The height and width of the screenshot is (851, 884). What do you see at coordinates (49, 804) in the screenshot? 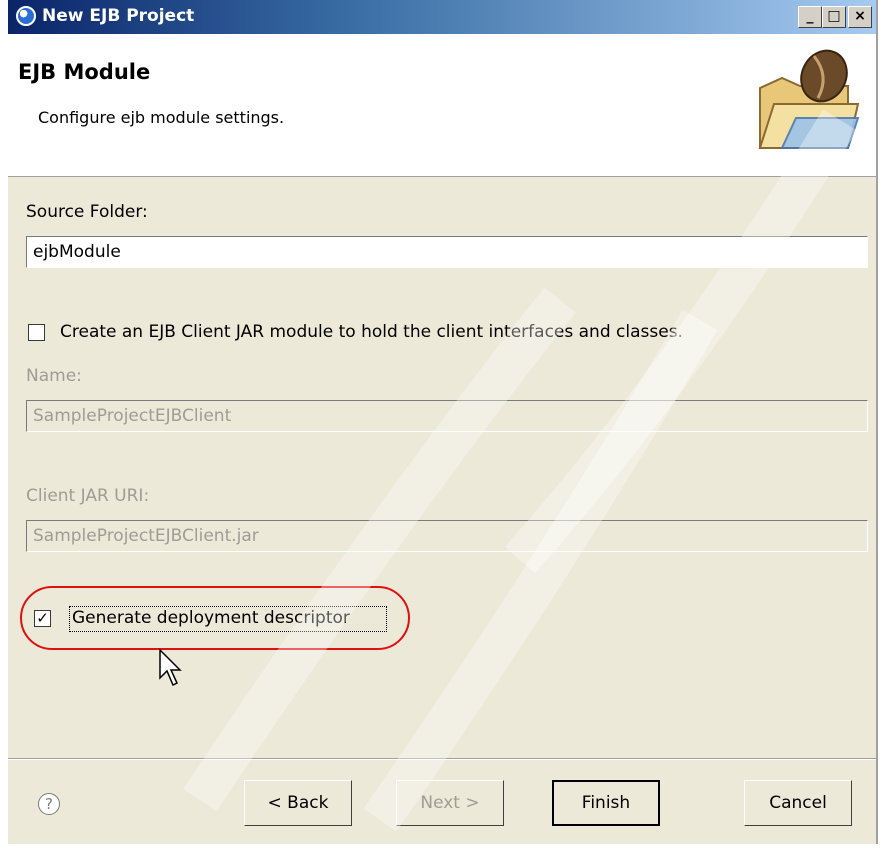
I see `help-icon: ?` at bounding box center [49, 804].